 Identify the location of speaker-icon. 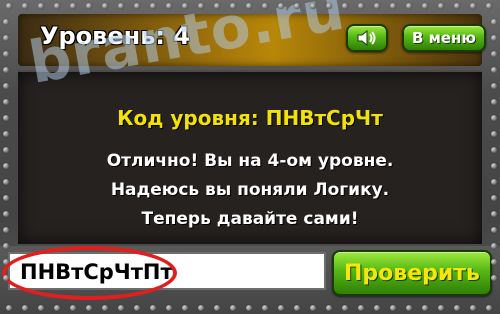
(366, 38).